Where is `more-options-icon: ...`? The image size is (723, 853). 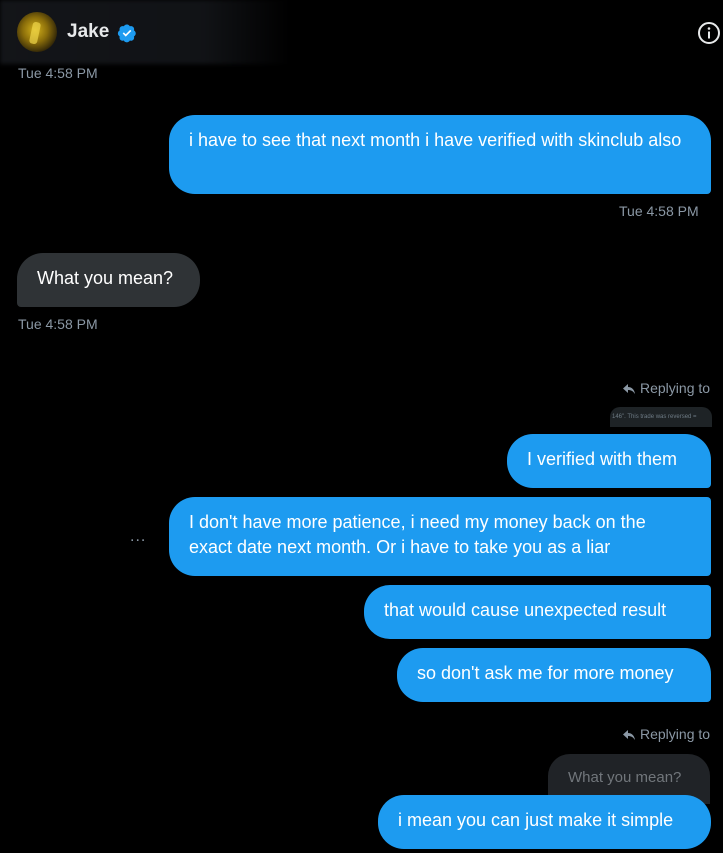
more-options-icon: ... is located at coordinates (138, 537).